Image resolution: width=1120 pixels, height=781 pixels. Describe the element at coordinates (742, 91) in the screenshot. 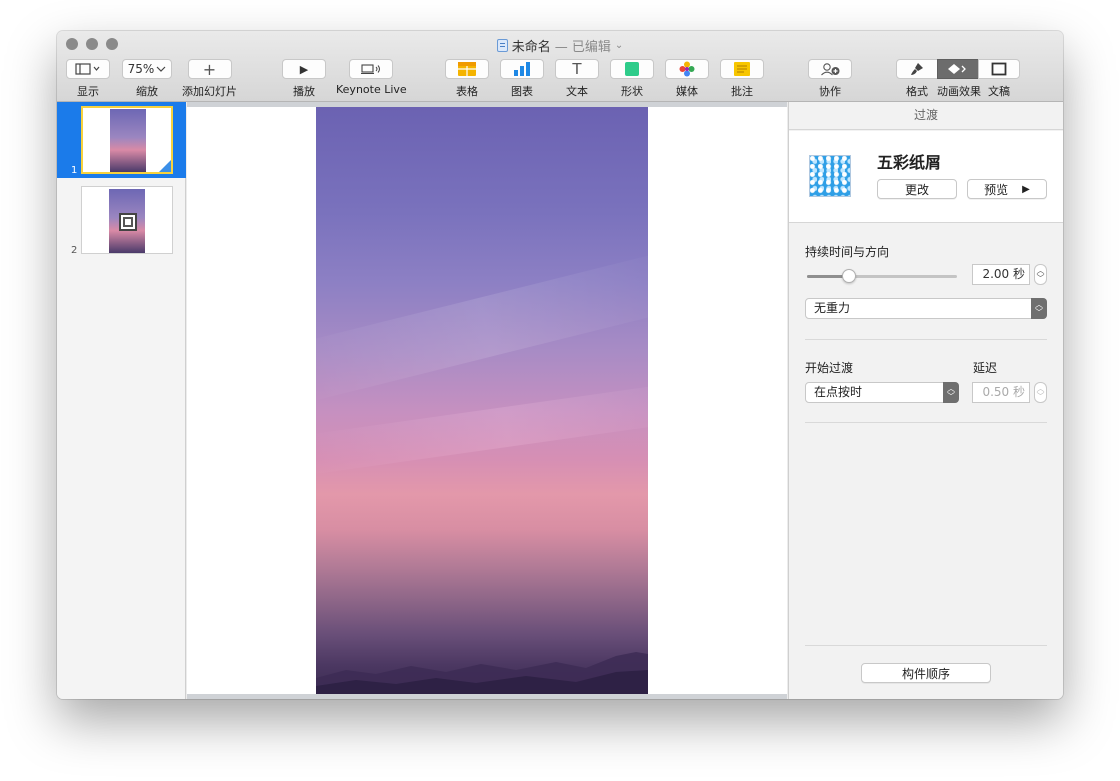

I see `comment-label: 批注` at that location.